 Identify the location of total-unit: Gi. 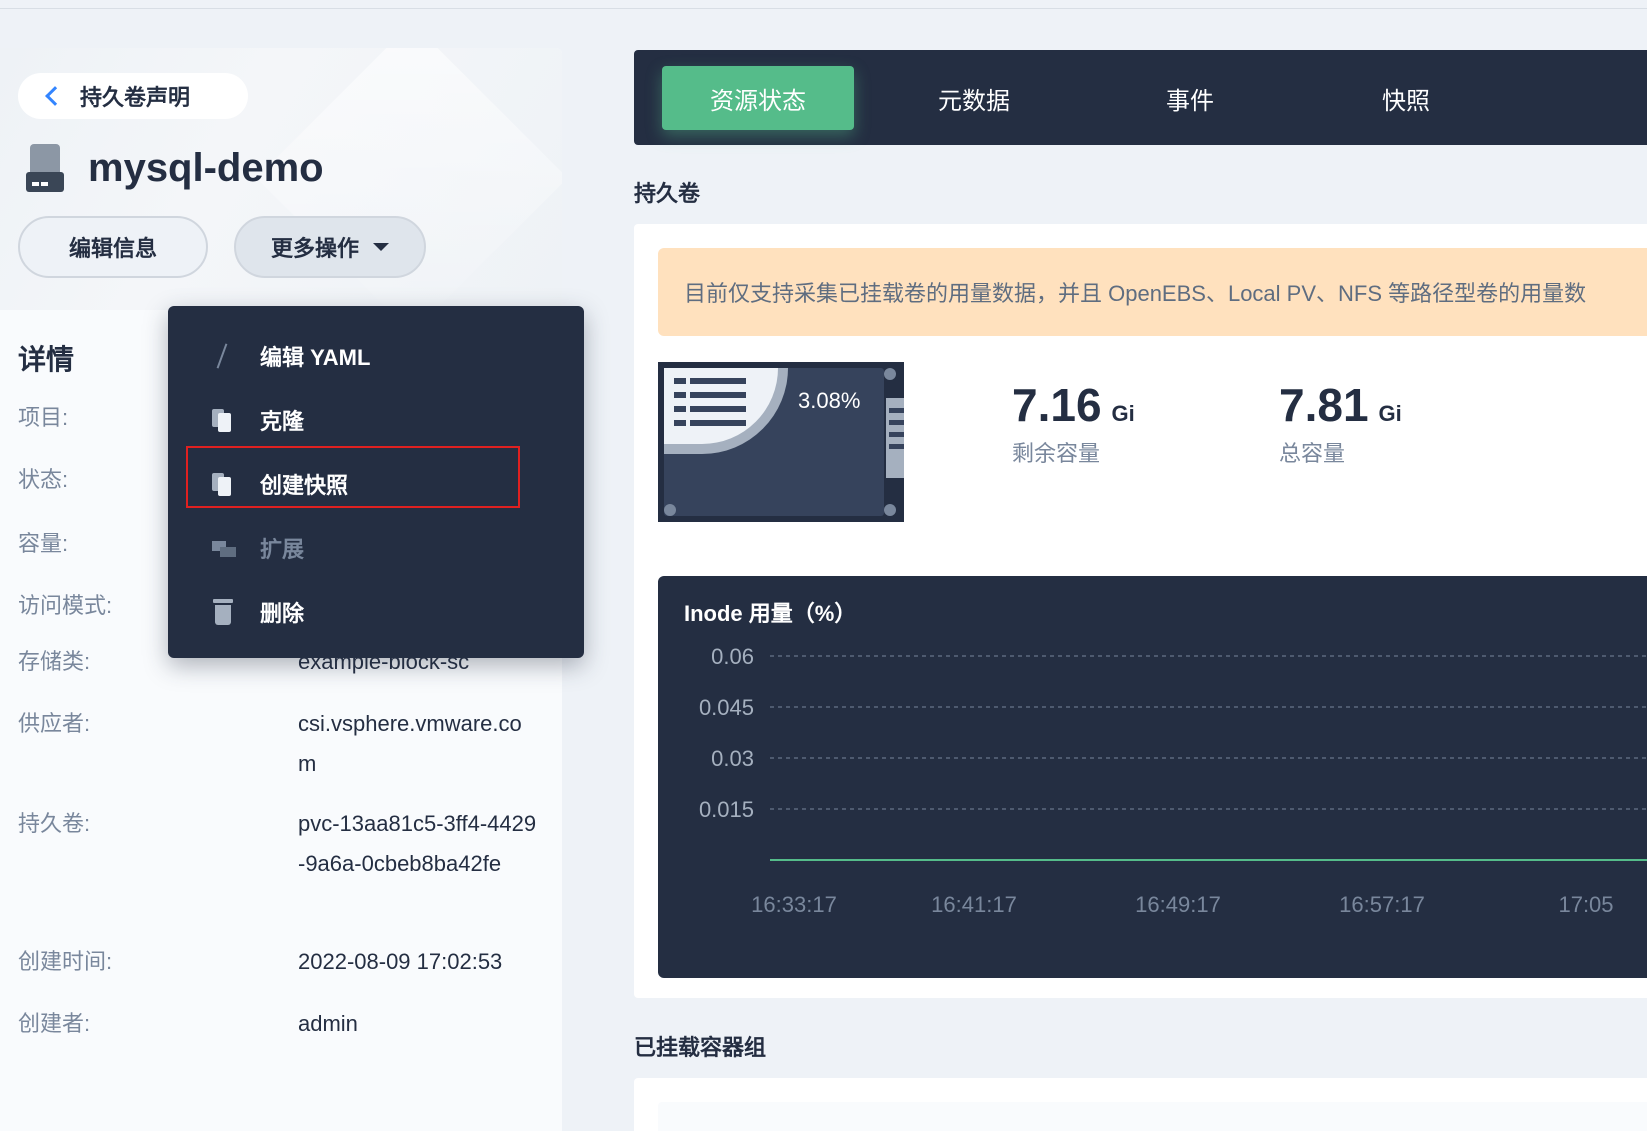
(1390, 413).